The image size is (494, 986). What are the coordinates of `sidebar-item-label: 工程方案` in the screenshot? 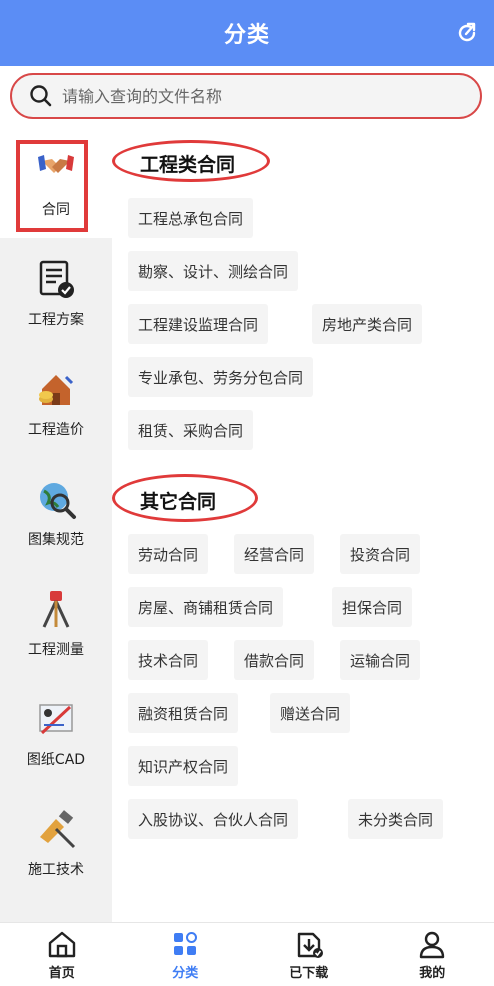 It's located at (56, 320).